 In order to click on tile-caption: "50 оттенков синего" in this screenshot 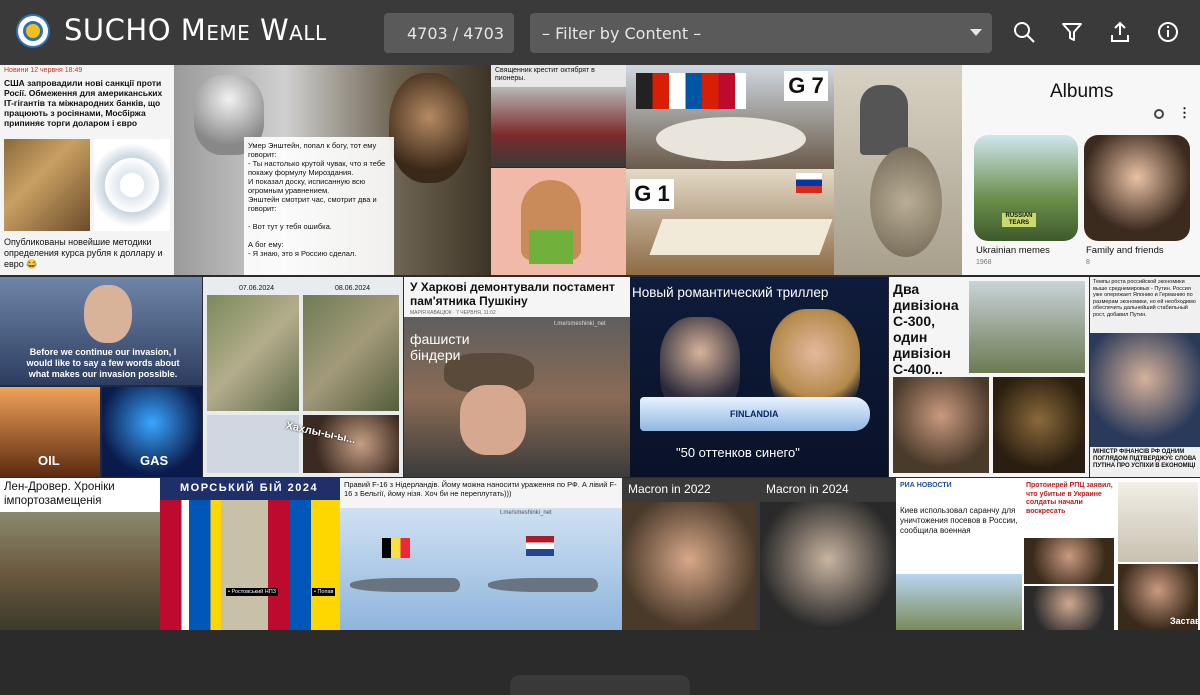, I will do `click(738, 452)`.